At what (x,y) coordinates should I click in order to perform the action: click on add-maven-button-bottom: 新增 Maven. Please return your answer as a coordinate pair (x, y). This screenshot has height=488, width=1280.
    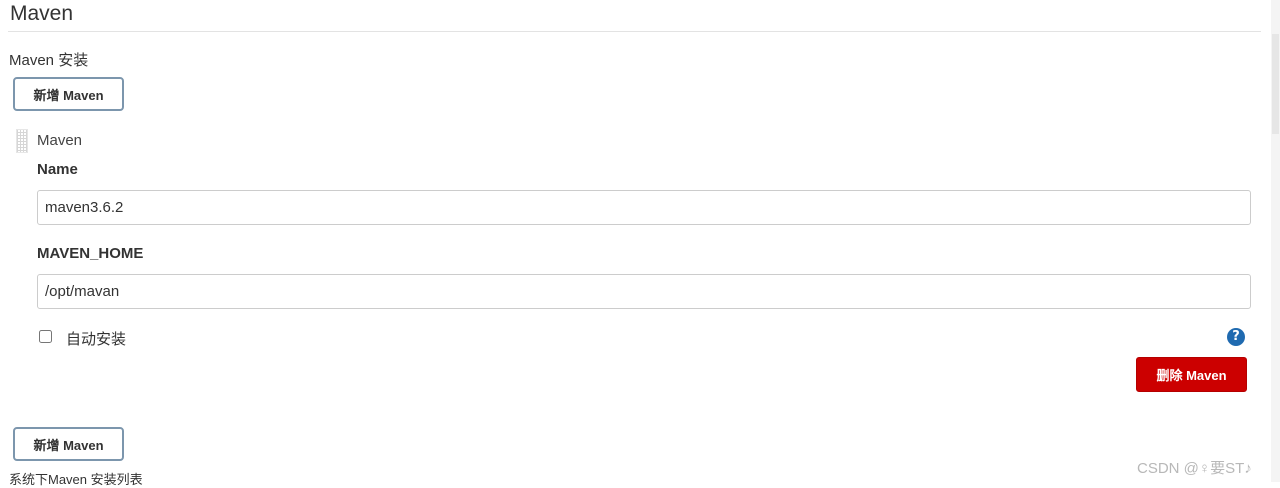
    Looking at the image, I should click on (68, 444).